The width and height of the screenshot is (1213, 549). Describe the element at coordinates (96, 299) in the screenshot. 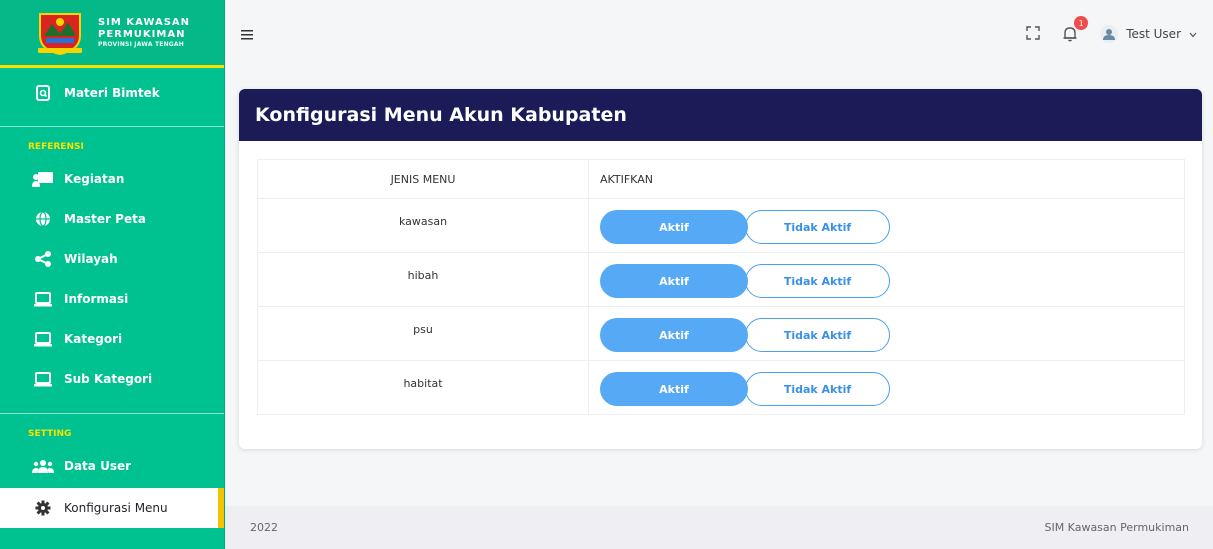

I see `sidebar-item-label: Informasi` at that location.